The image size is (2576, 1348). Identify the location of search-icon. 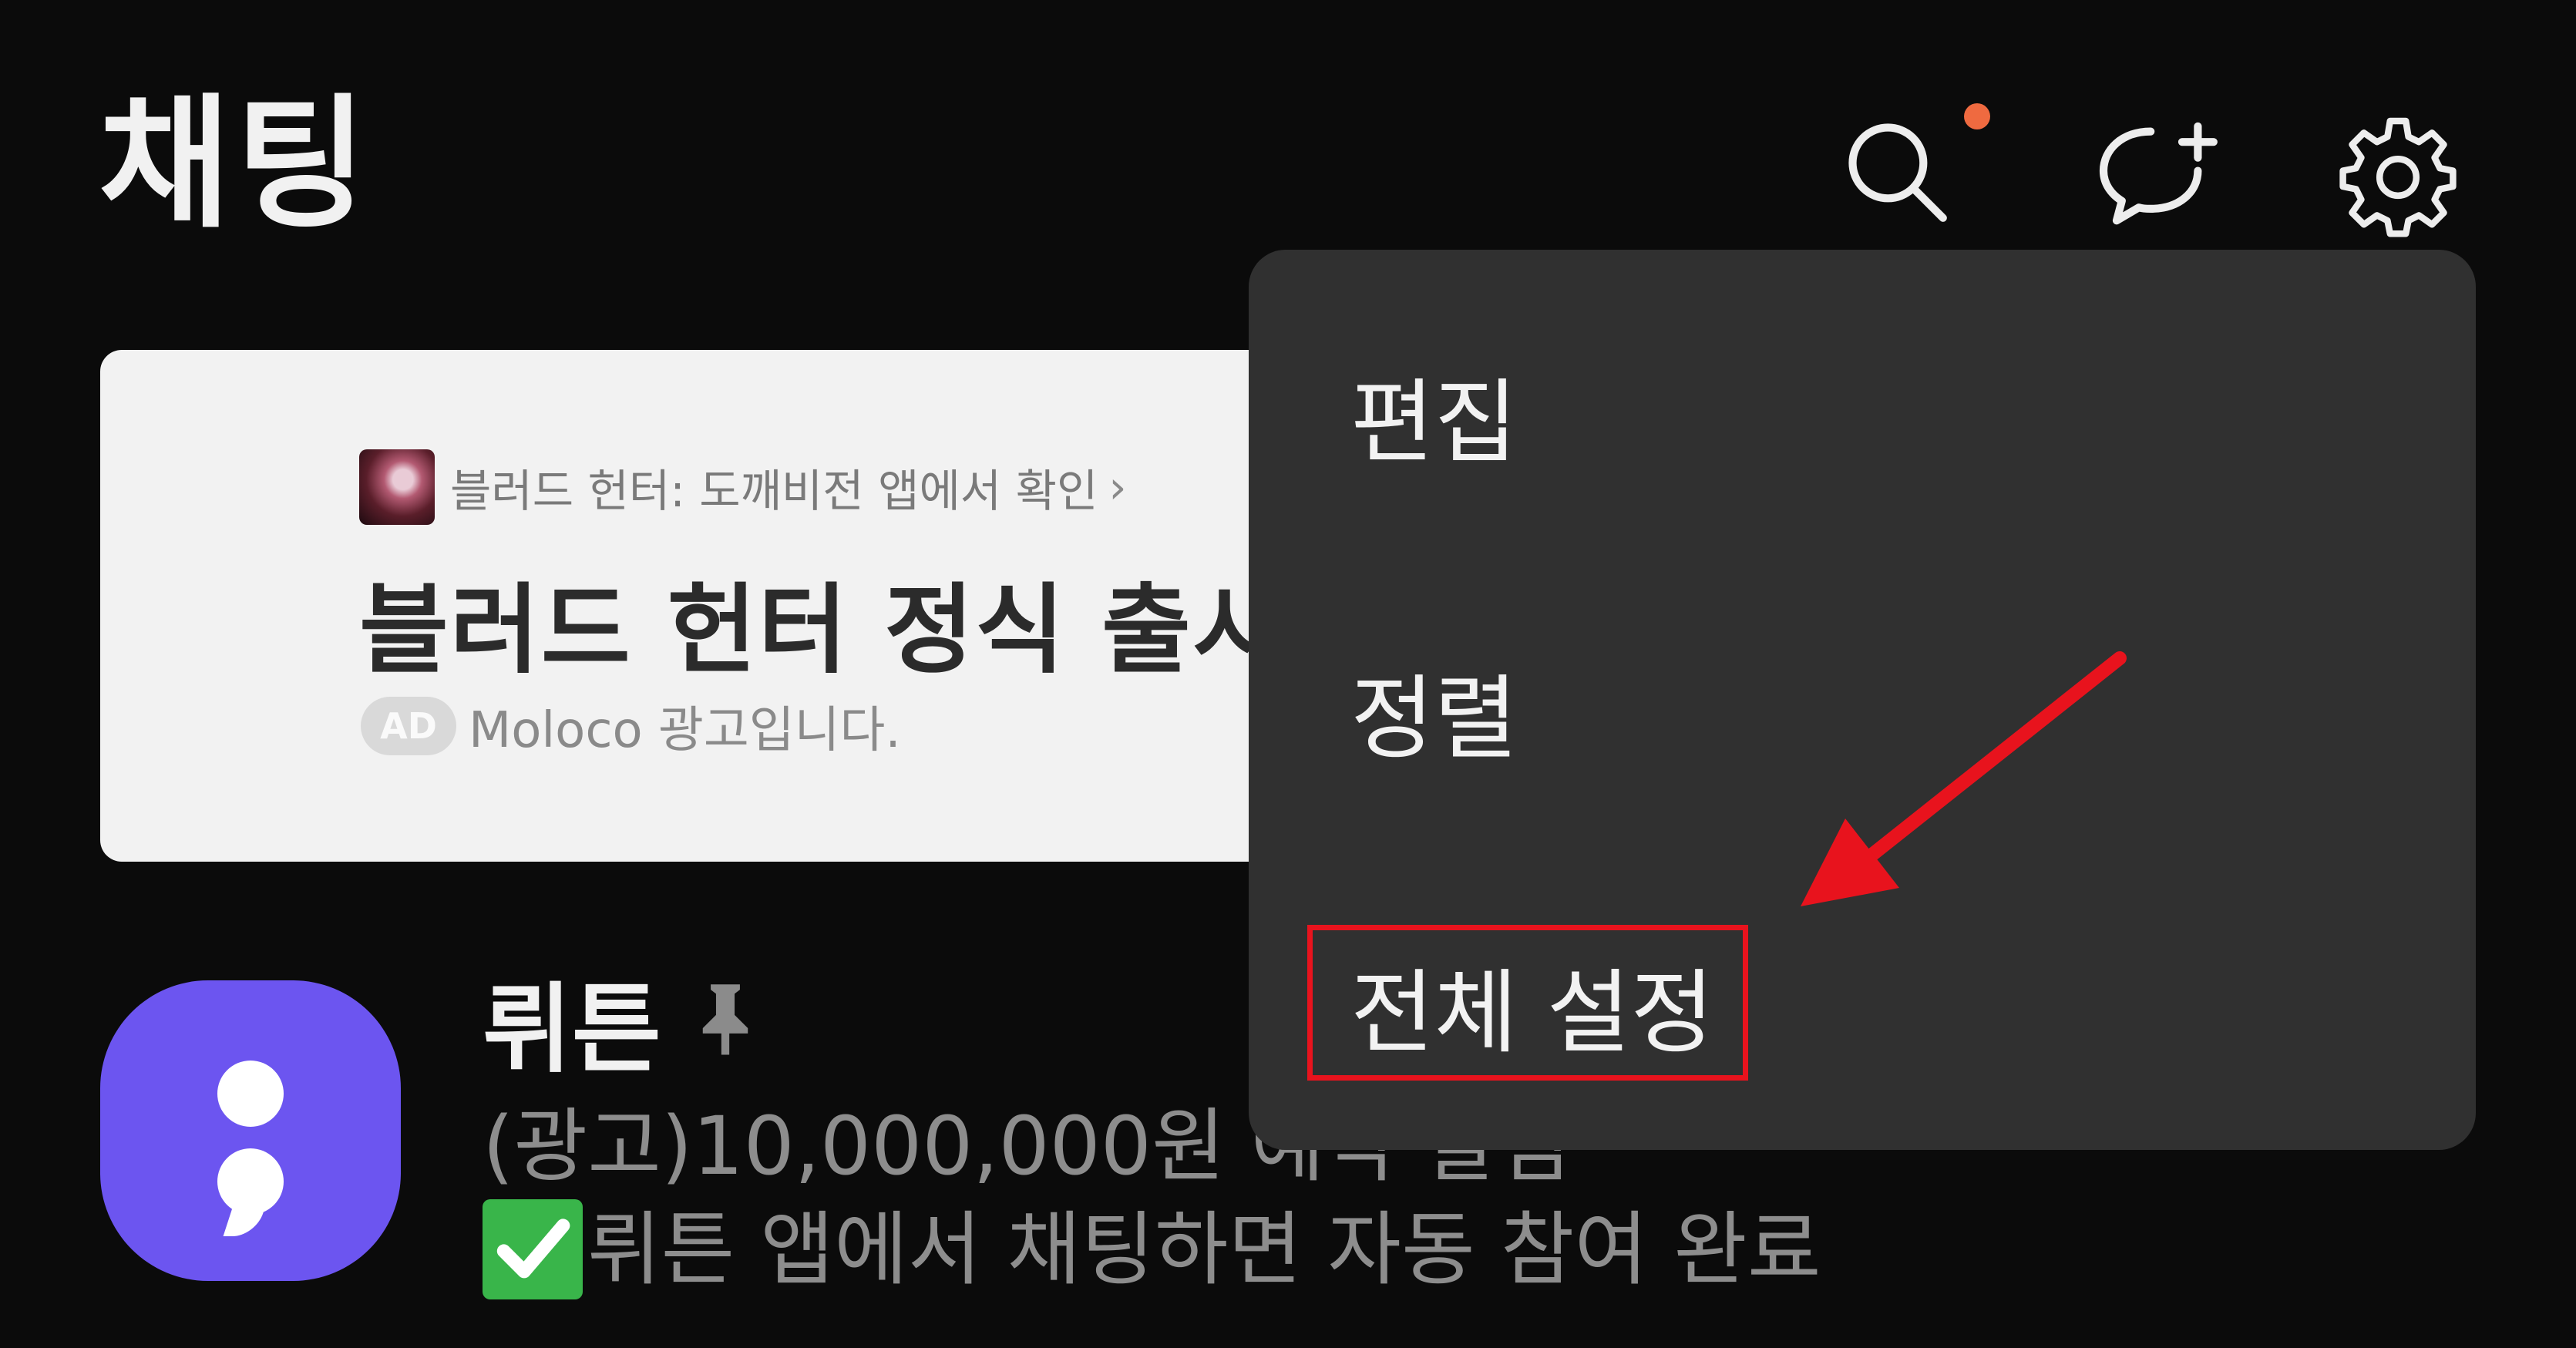
(1897, 172).